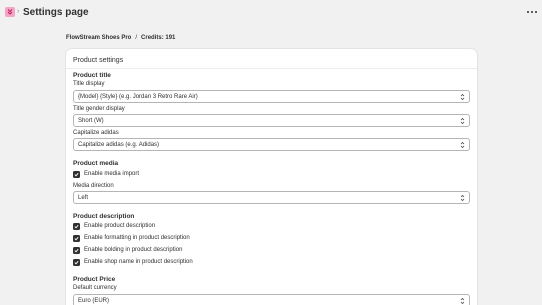 The height and width of the screenshot is (305, 542). I want to click on default-currency-value: Euro (EUR), so click(94, 300).